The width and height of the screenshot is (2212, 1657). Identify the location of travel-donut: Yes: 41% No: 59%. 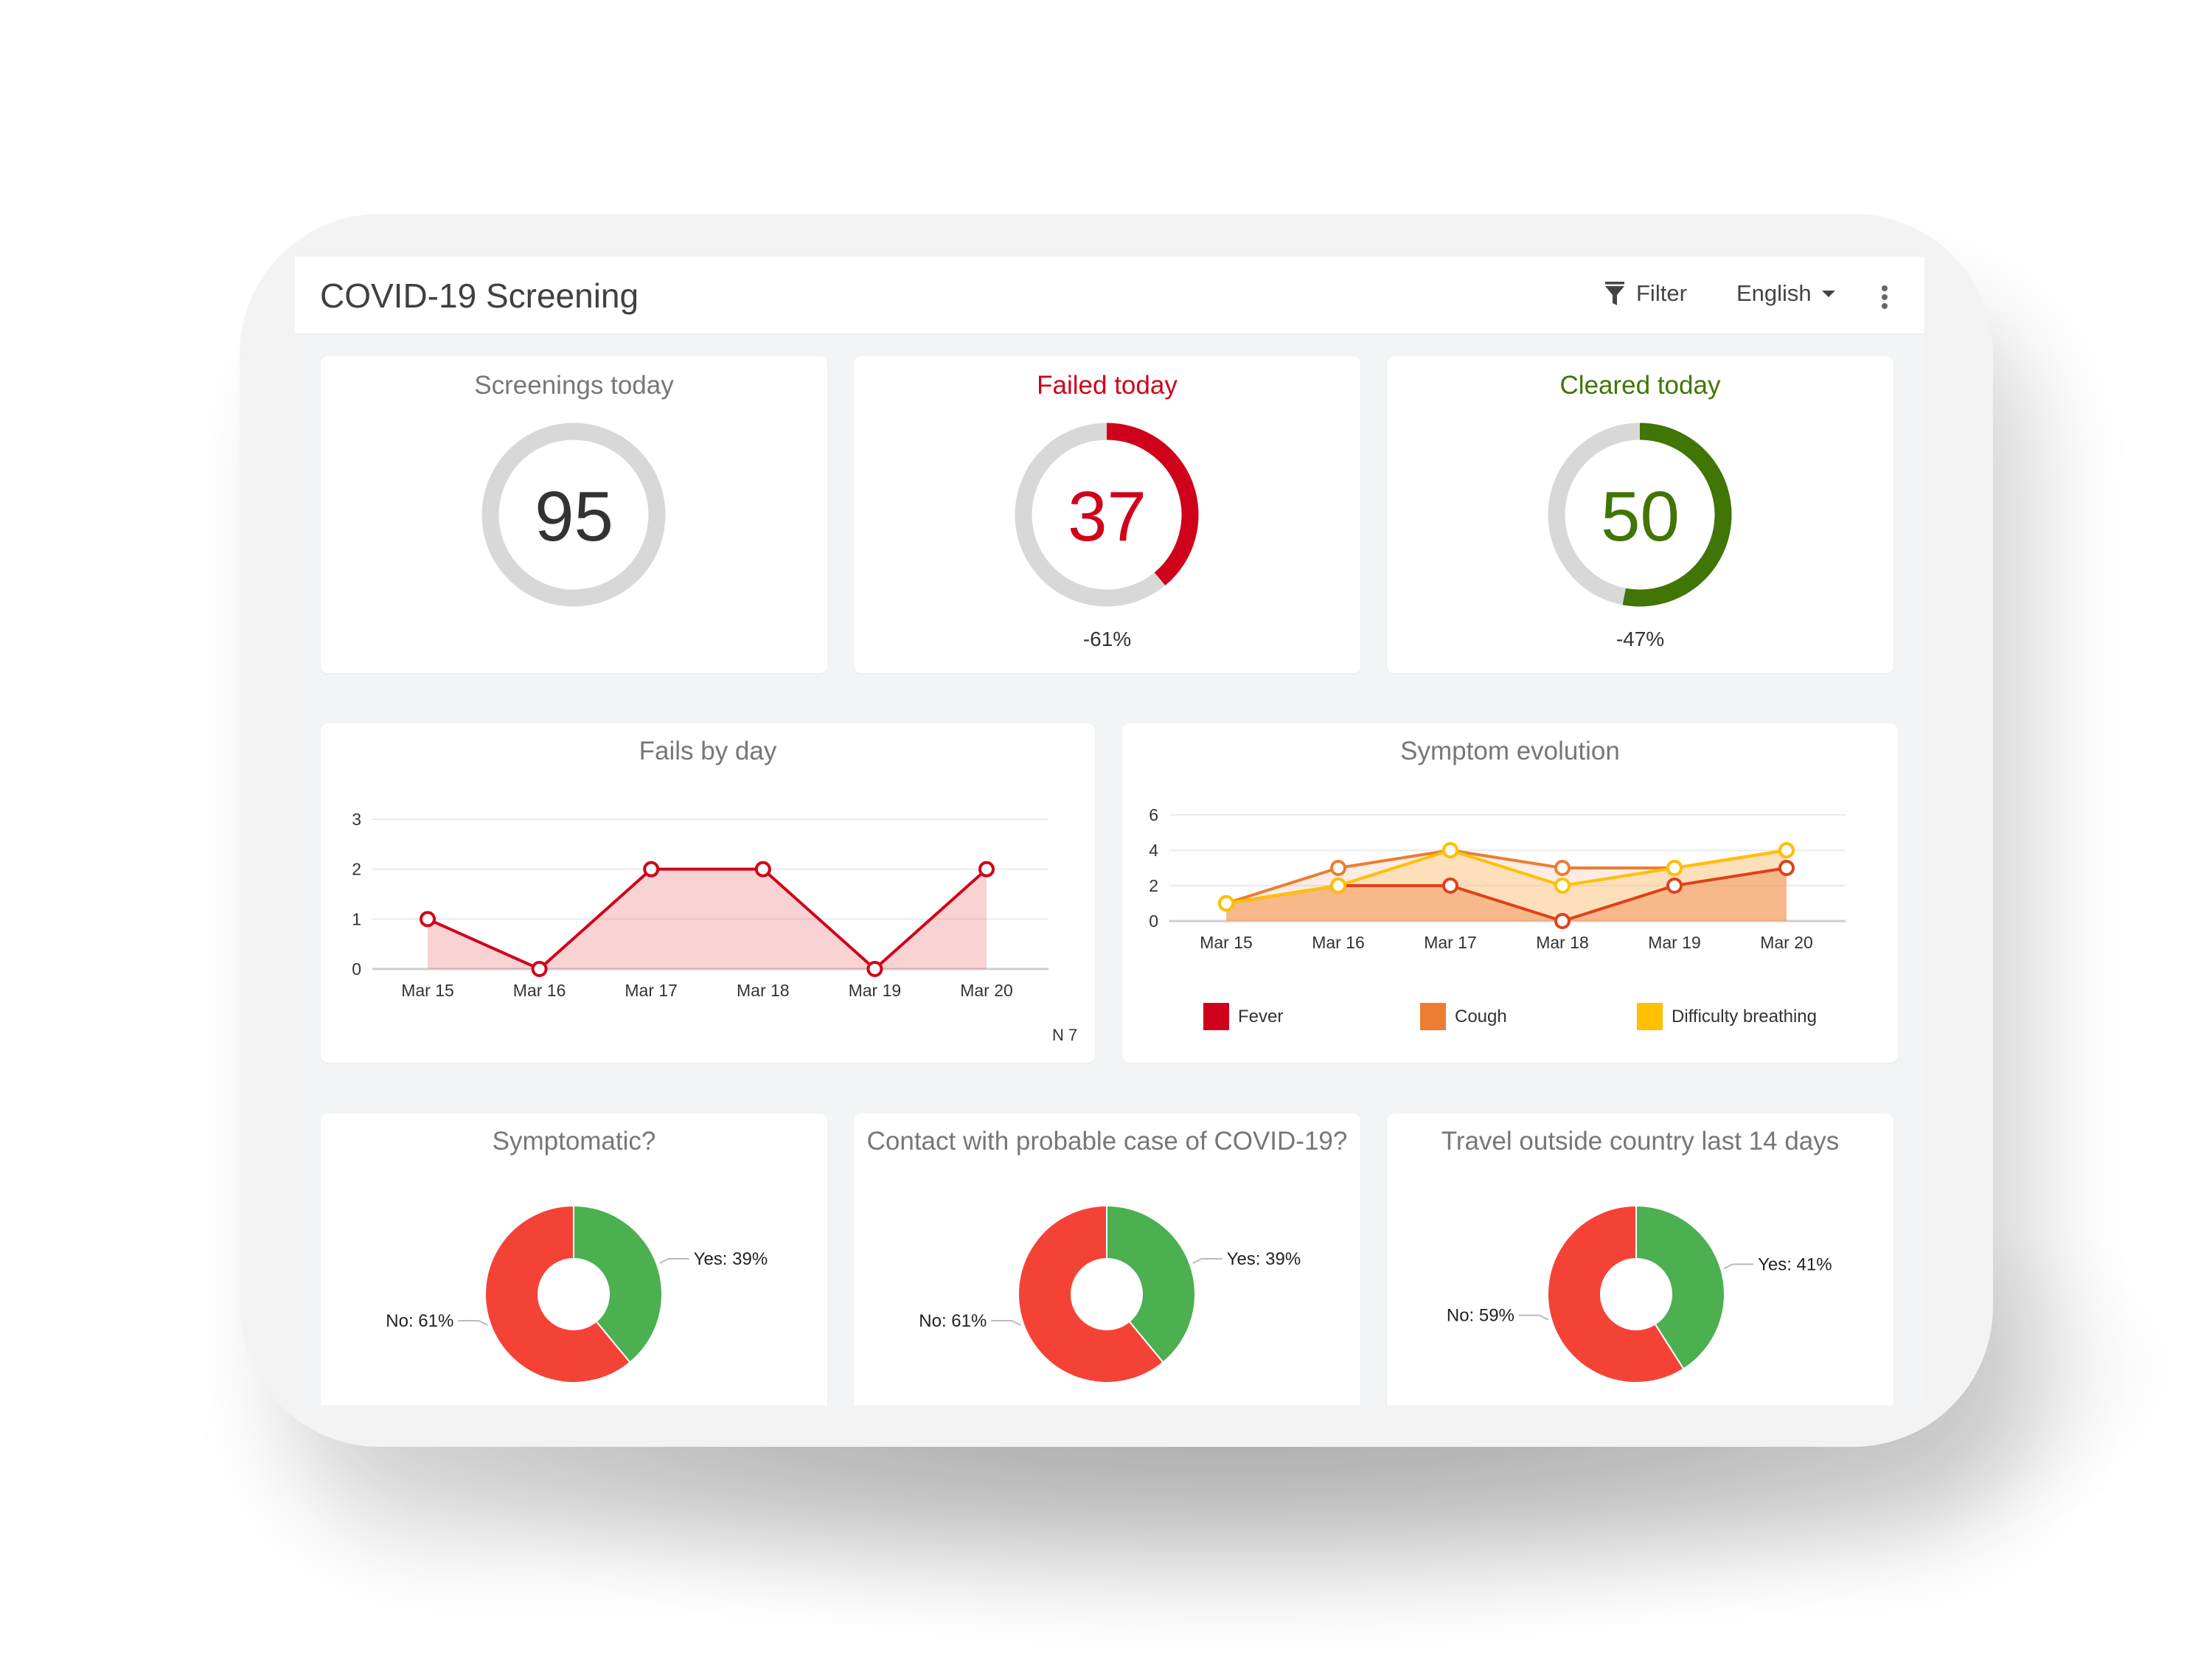
(1639, 1293).